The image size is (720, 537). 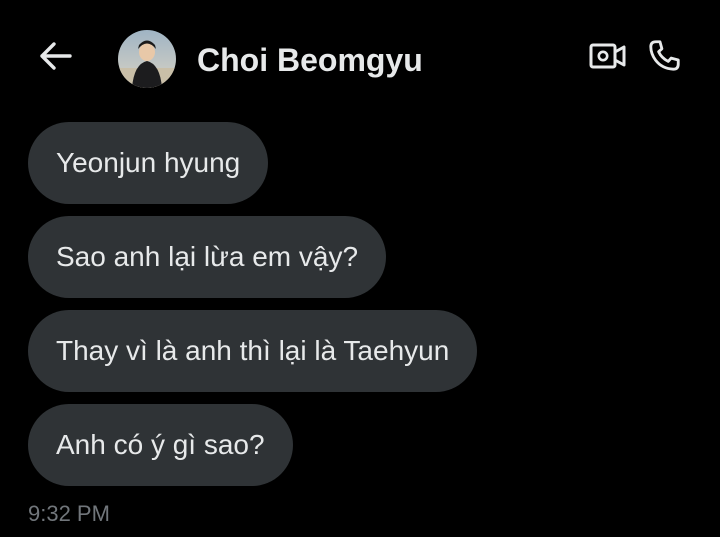 What do you see at coordinates (147, 59) in the screenshot?
I see `avatar` at bounding box center [147, 59].